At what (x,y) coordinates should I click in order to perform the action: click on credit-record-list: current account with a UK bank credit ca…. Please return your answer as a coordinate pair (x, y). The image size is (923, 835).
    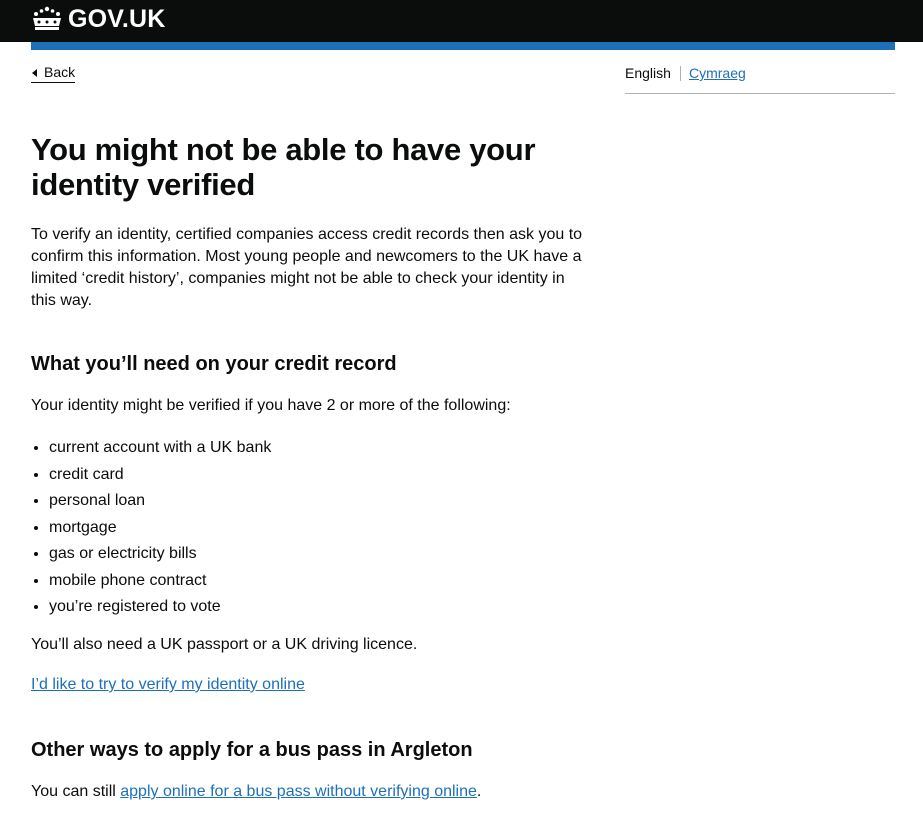
    Looking at the image, I should click on (151, 528).